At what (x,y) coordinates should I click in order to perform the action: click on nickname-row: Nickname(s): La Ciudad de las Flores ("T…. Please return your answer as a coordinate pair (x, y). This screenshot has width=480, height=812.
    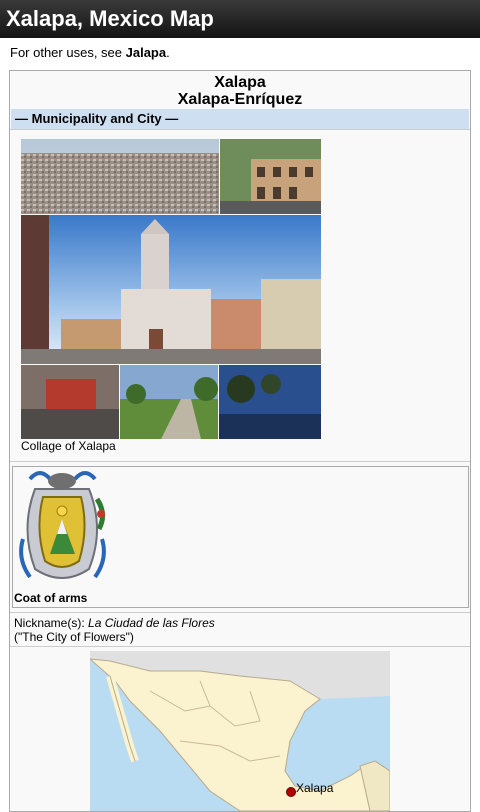
    Looking at the image, I should click on (114, 630).